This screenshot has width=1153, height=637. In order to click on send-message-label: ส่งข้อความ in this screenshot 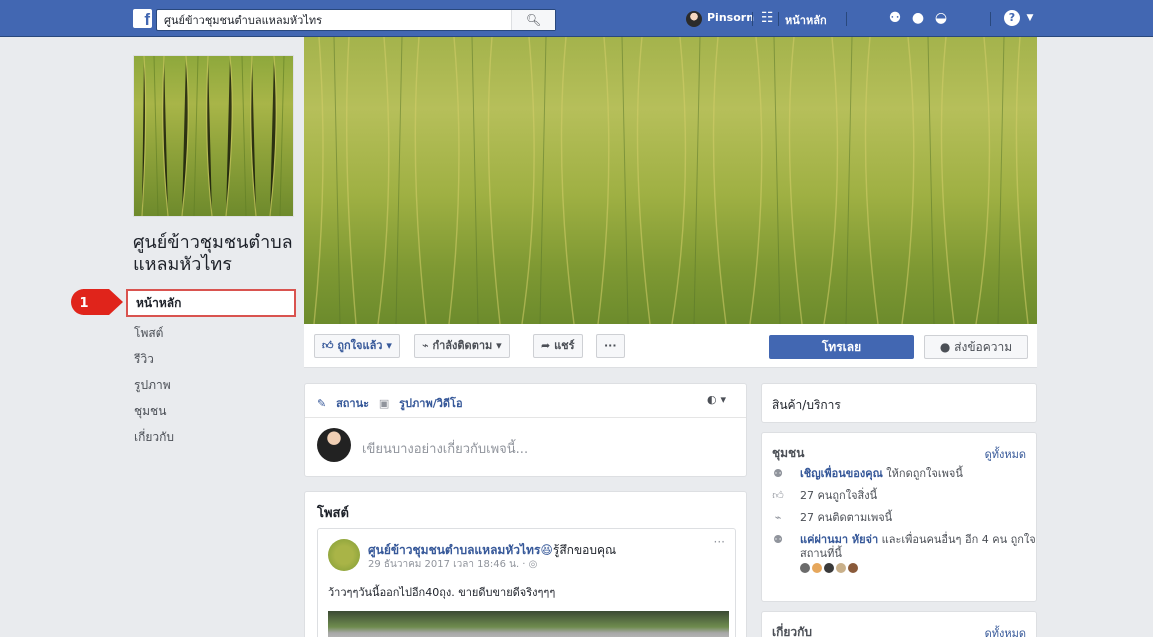, I will do `click(983, 347)`.